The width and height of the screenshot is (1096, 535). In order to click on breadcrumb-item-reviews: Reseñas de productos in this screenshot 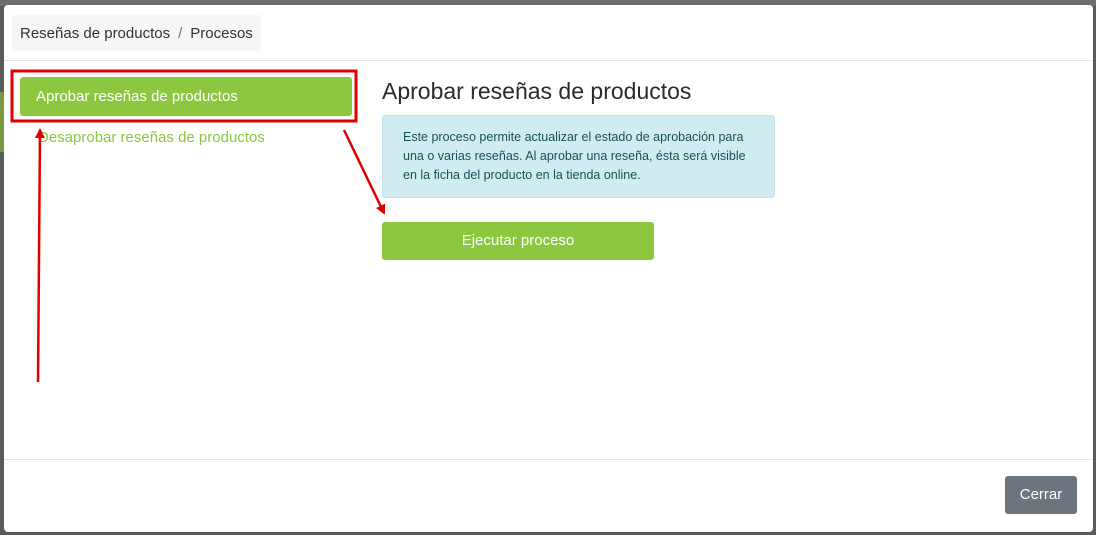, I will do `click(95, 33)`.